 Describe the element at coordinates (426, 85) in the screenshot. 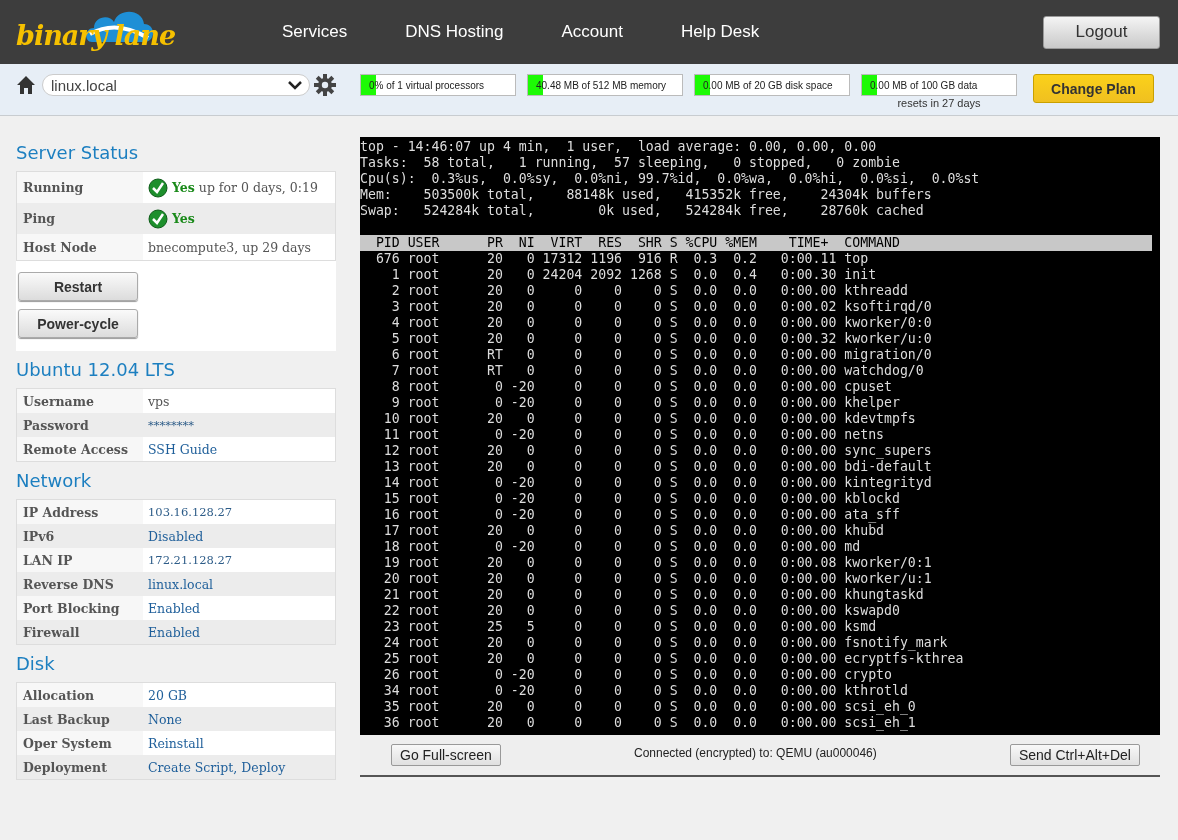

I see `usage-label: 0% of 1 virtual processors` at that location.